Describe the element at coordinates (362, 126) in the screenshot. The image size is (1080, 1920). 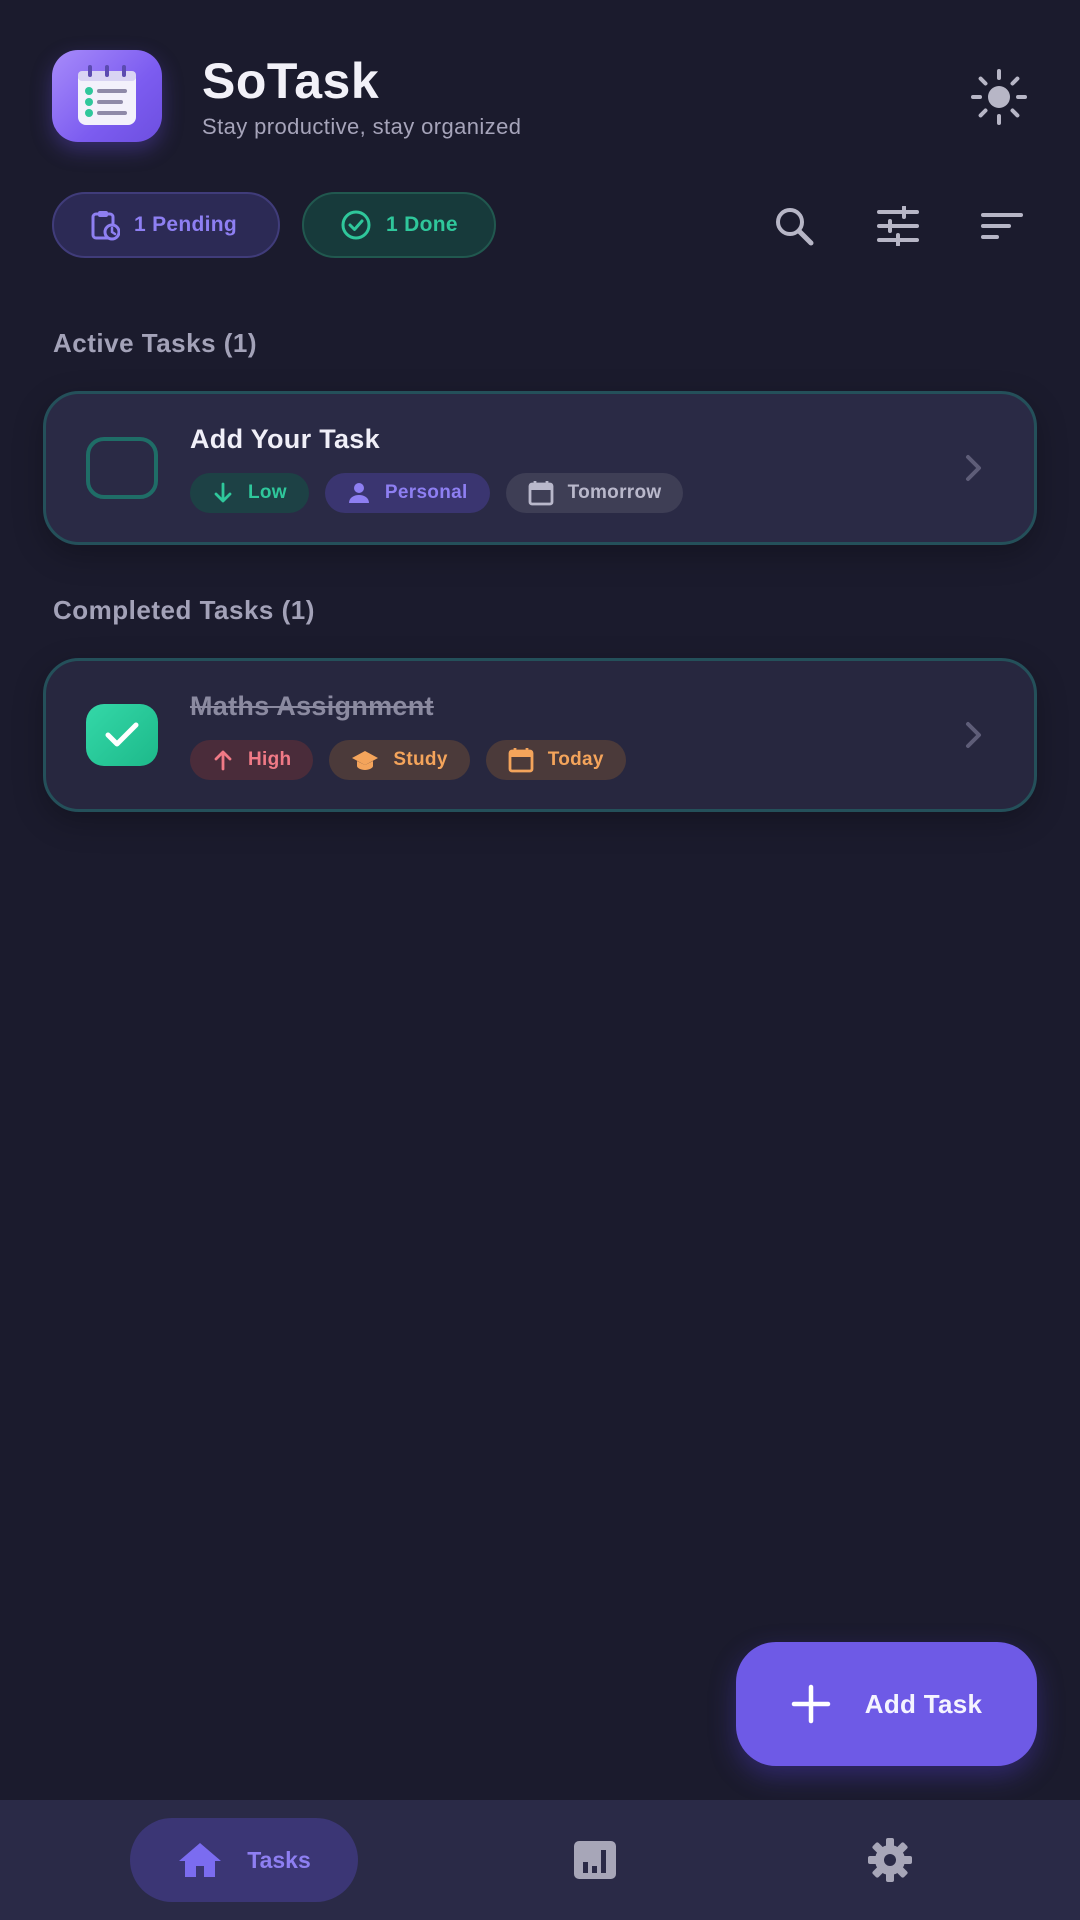
I see `app-subtitle: Stay productive, stay organized` at that location.